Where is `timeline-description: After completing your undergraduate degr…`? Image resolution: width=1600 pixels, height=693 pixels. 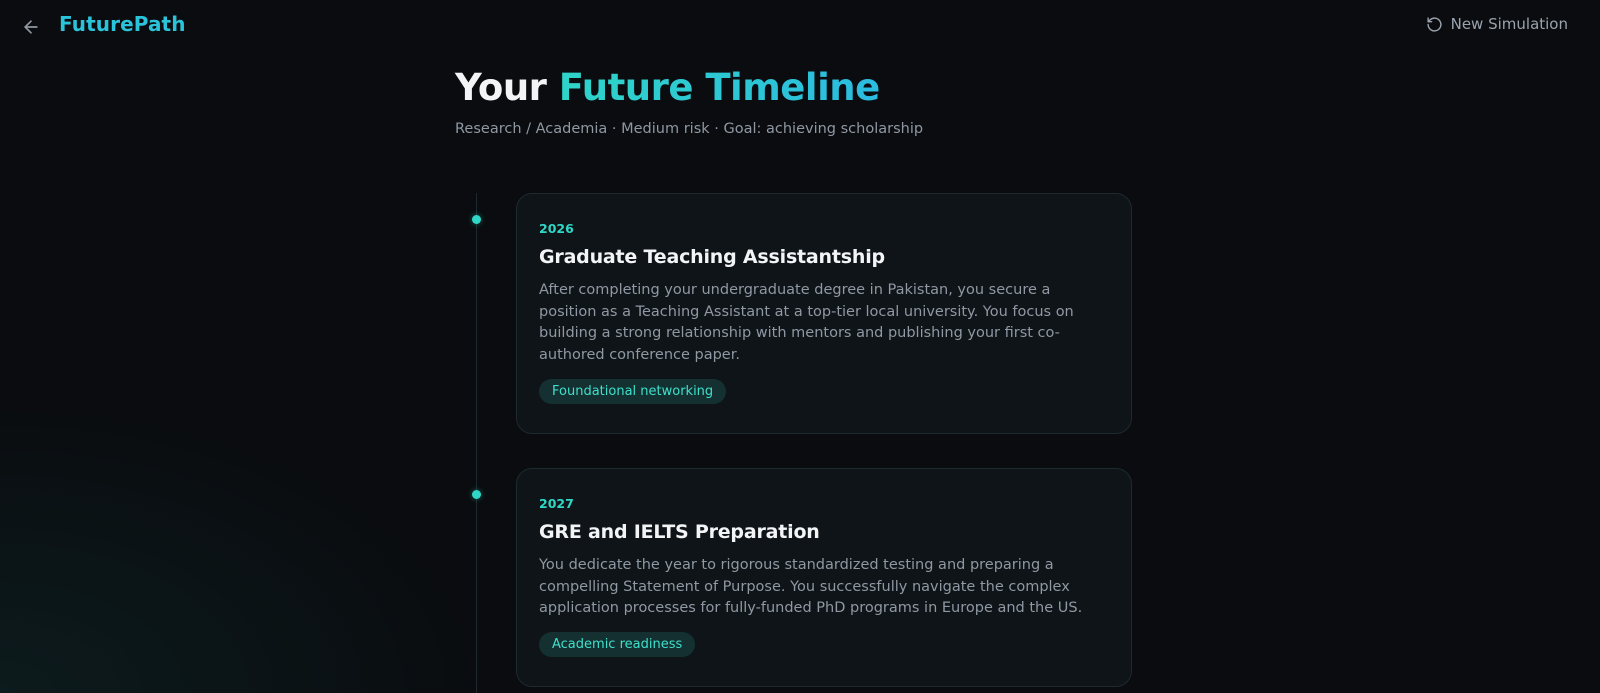
timeline-description: After completing your undergraduate degr… is located at coordinates (806, 323).